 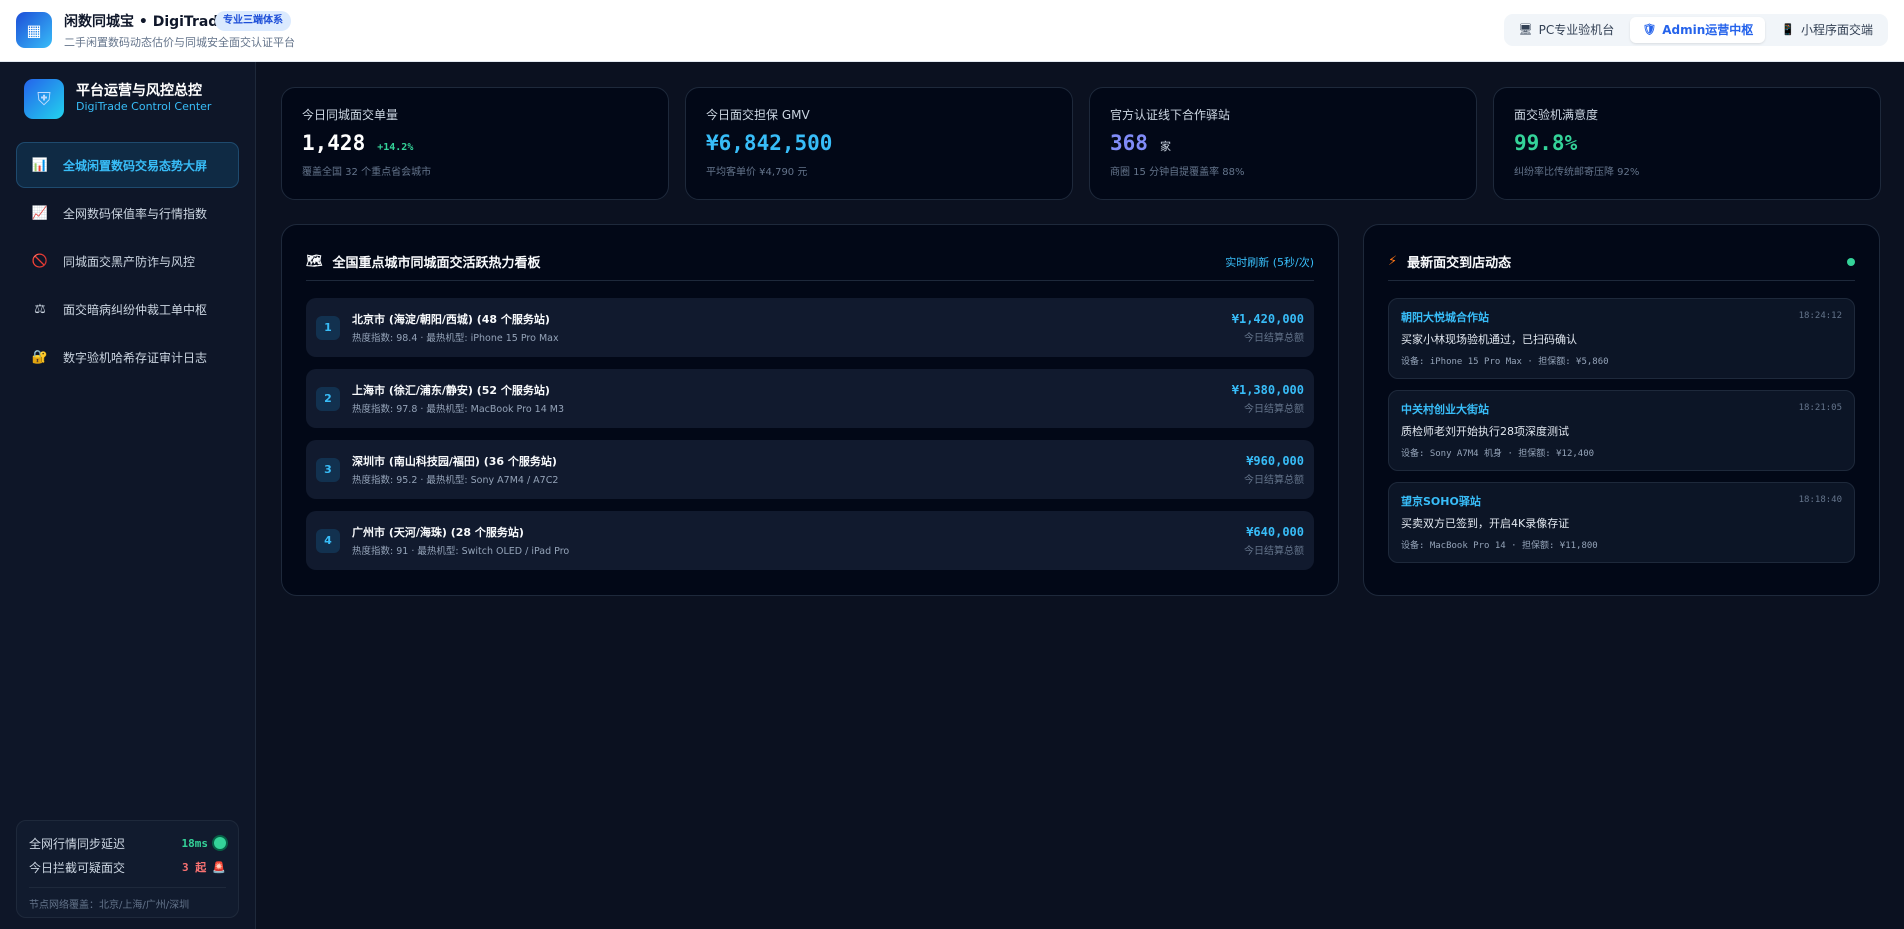 I want to click on refresh-link: 实时刷新 (5秒/次), so click(x=1269, y=262).